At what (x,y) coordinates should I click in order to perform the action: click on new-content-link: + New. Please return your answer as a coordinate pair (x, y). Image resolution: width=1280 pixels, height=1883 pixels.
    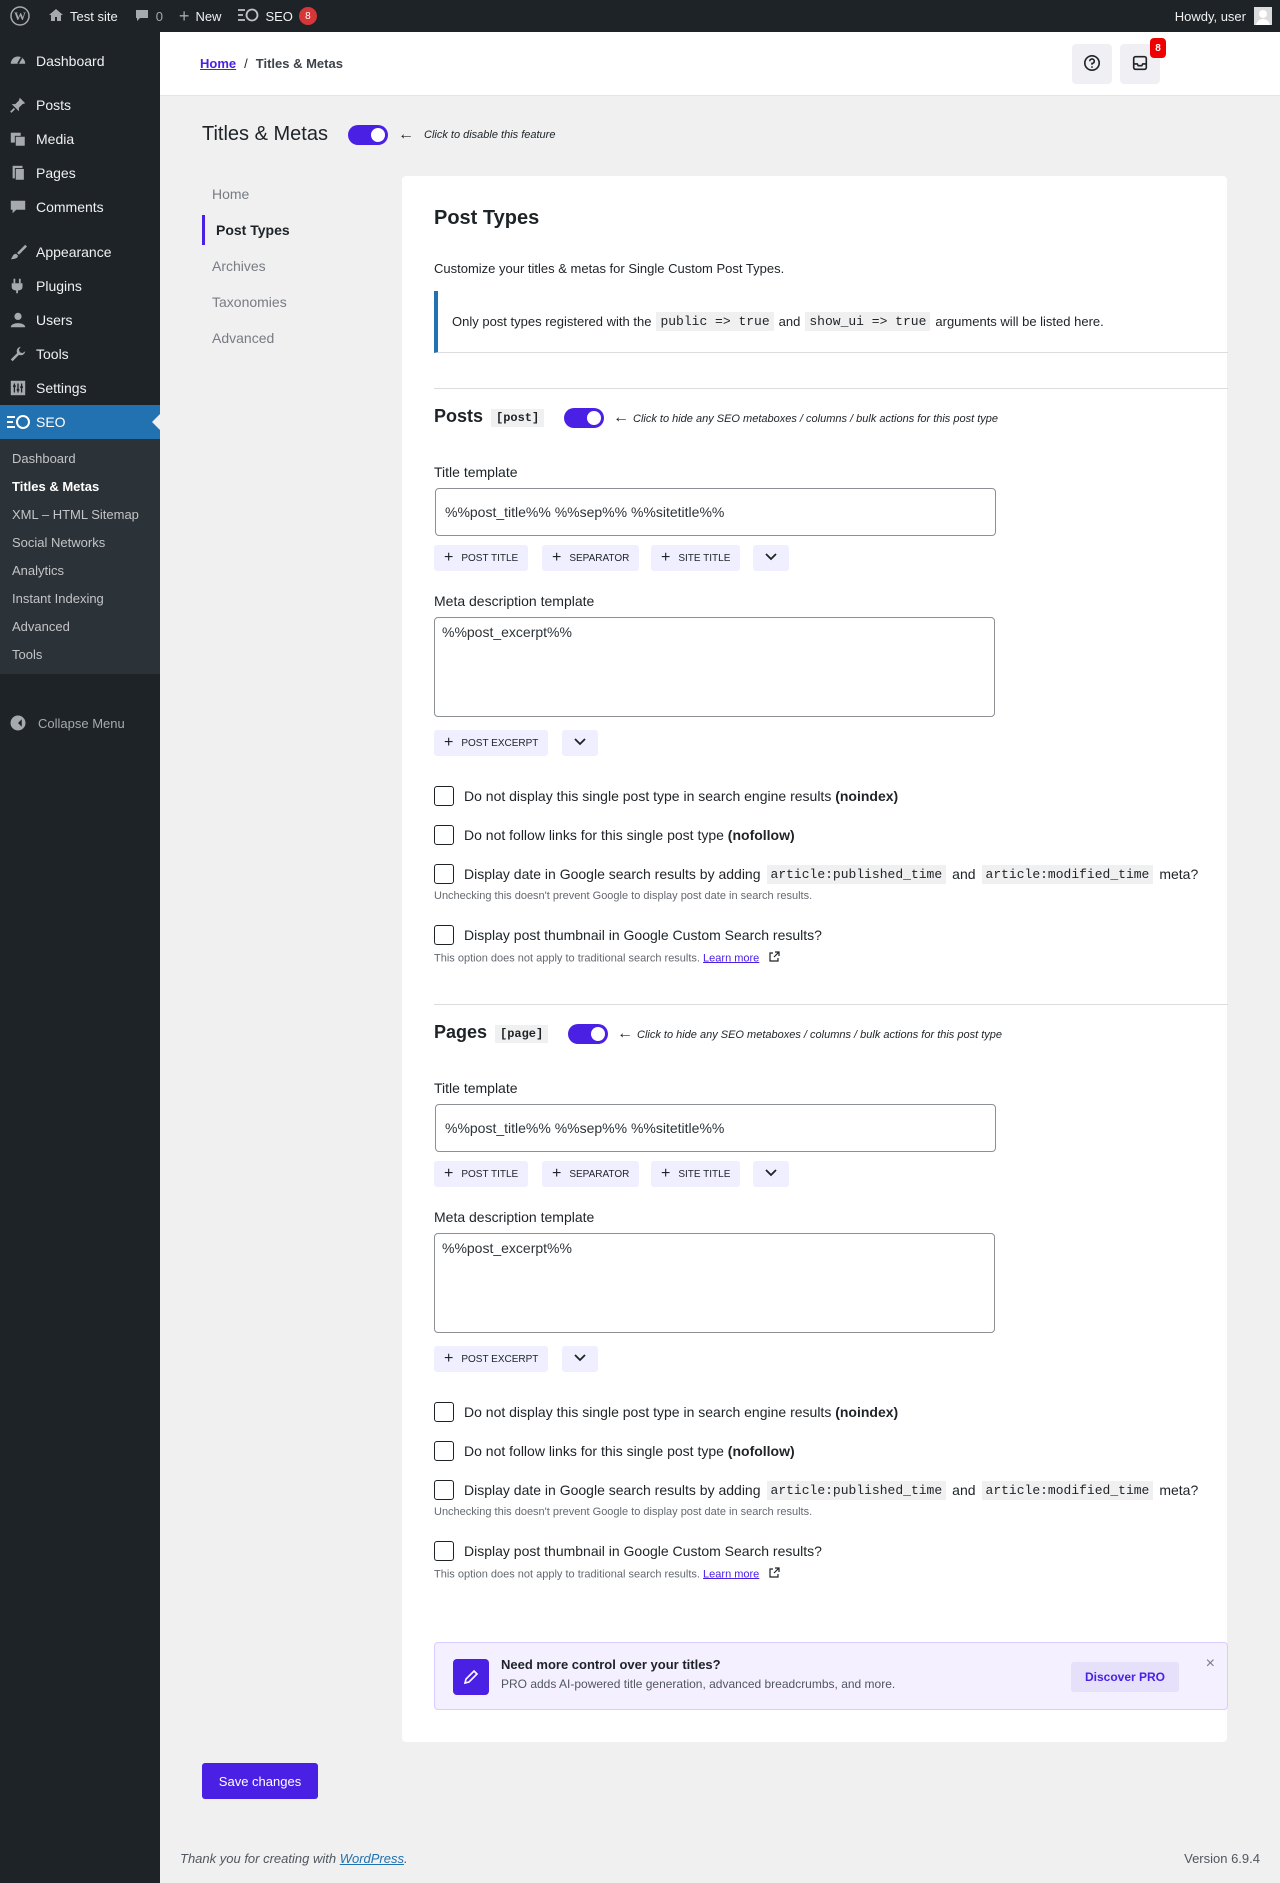
    Looking at the image, I should click on (200, 16).